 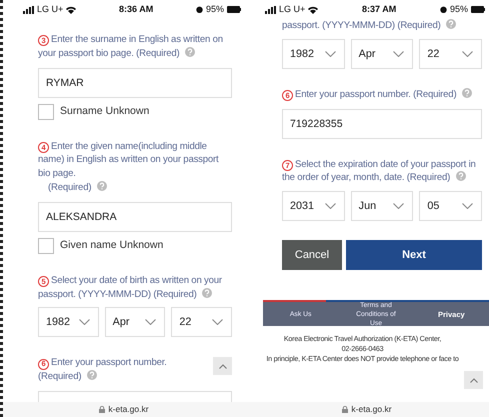 I want to click on next-button: Next, so click(x=414, y=255).